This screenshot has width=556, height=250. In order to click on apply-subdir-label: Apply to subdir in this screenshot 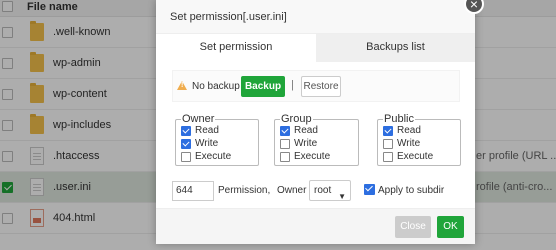, I will do `click(411, 190)`.